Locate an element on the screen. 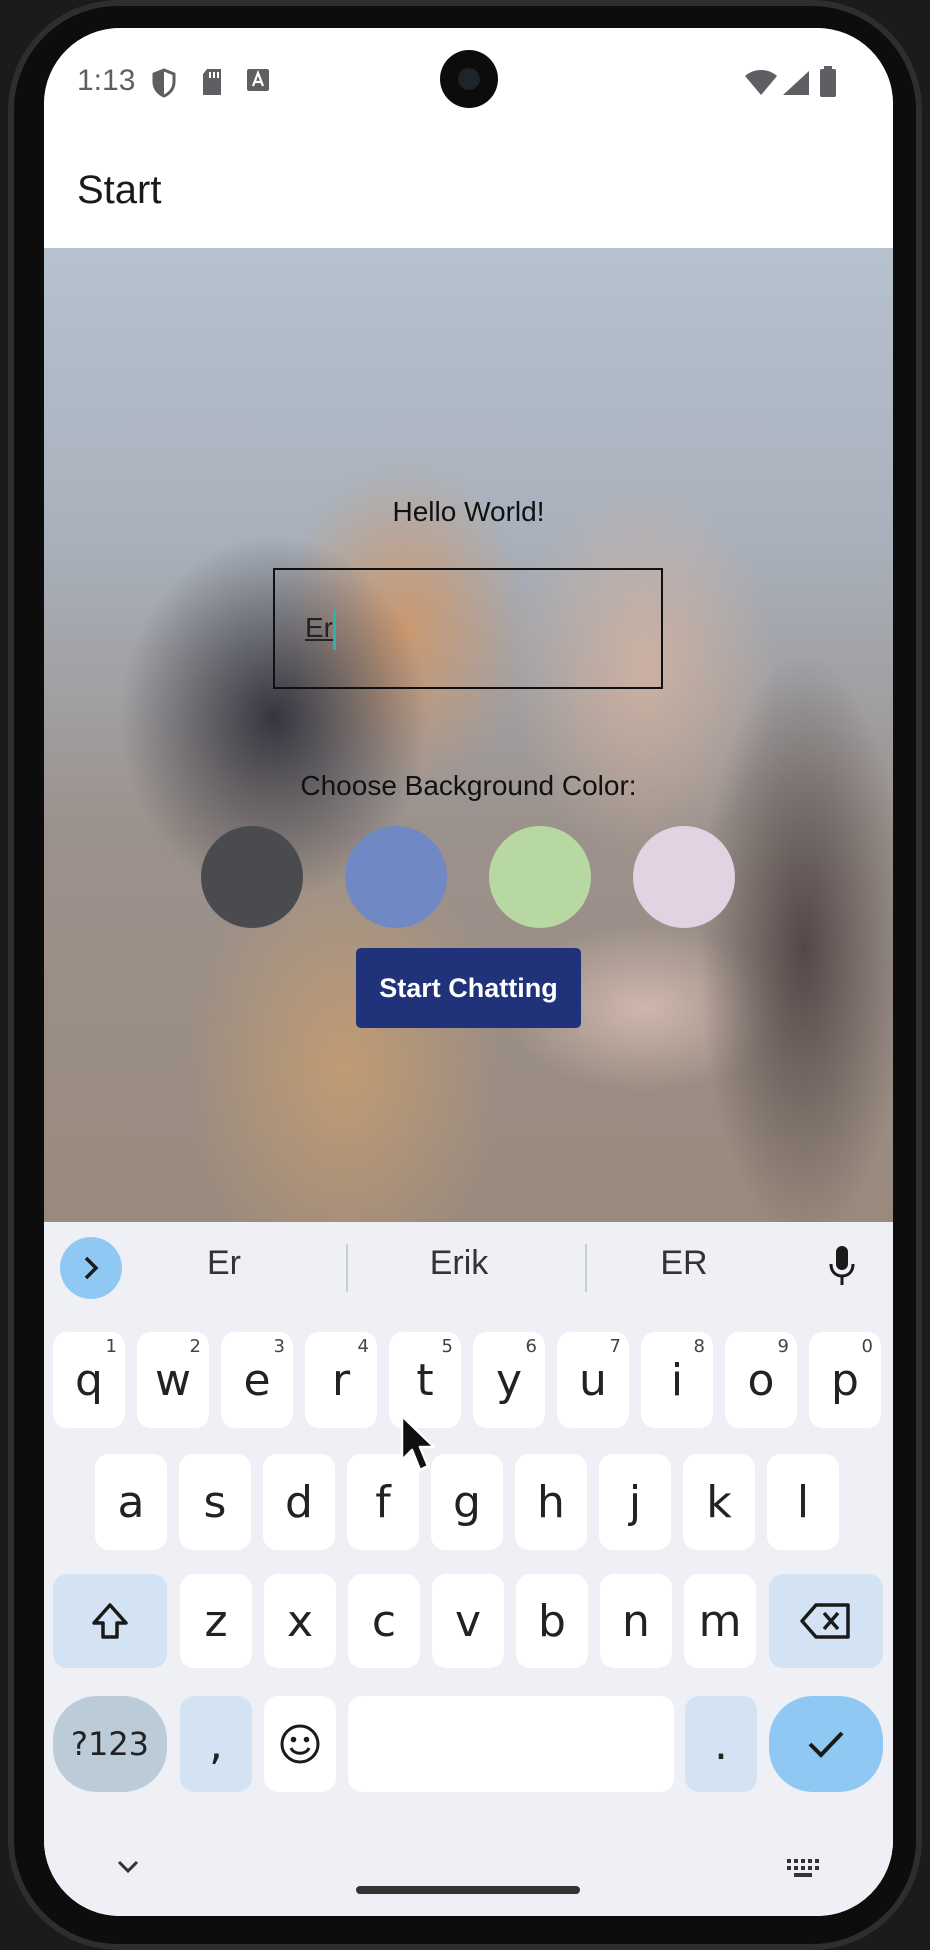 This screenshot has width=930, height=1950. suggestion-1: Er is located at coordinates (224, 1263).